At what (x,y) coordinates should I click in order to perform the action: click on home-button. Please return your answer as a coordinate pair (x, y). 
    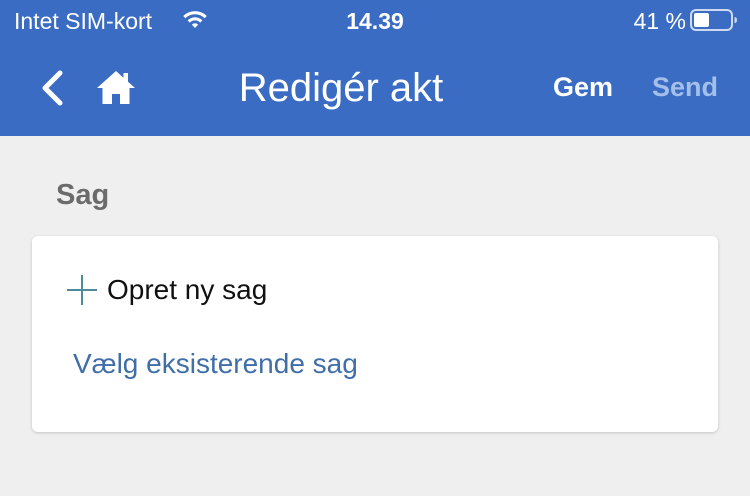
    Looking at the image, I should click on (116, 88).